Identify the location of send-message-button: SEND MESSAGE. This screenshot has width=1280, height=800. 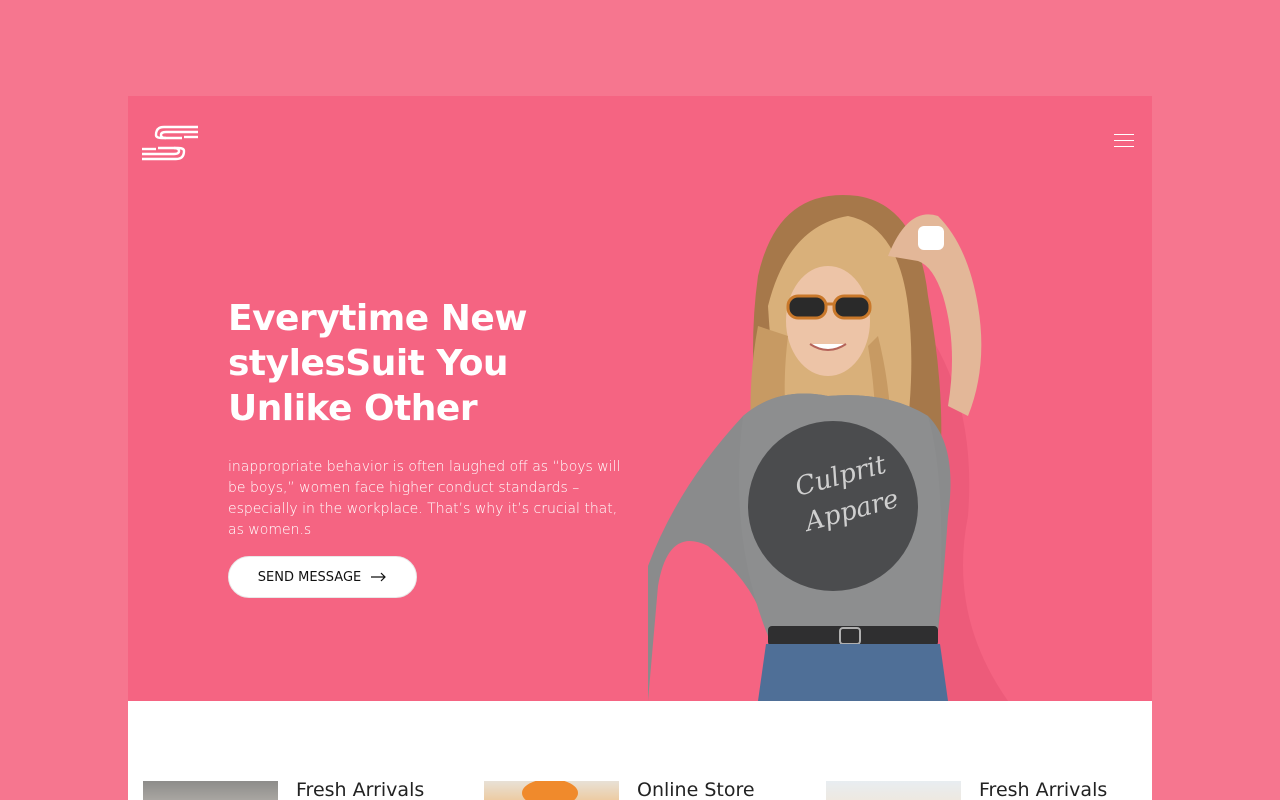
(322, 577).